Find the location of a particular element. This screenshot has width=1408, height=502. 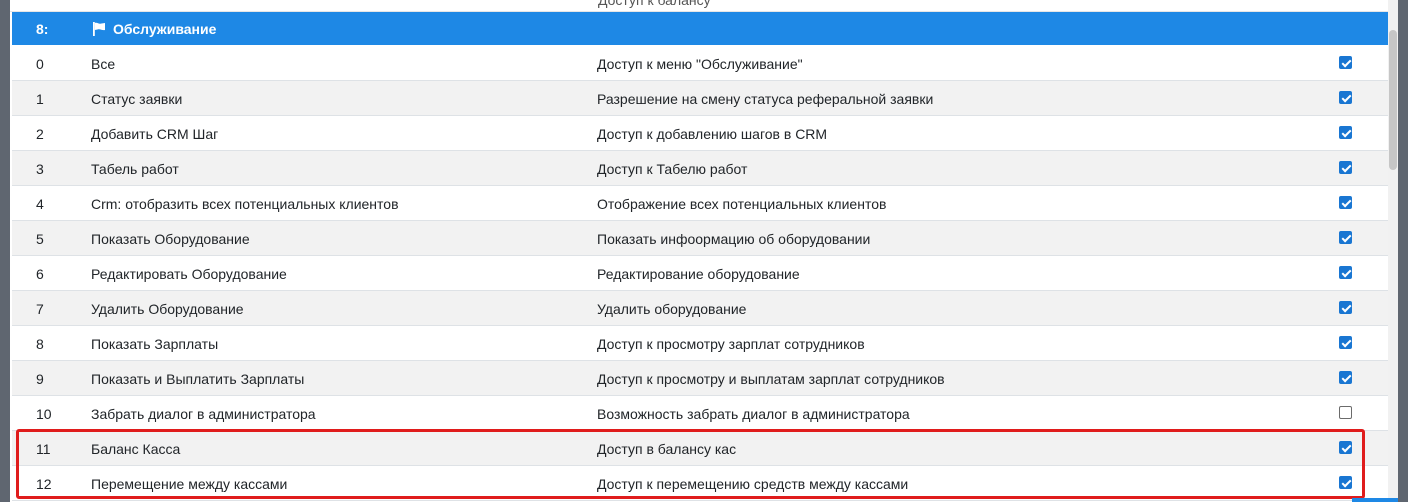

permission-description: Показать инфоормацию об оборудовании is located at coordinates (734, 239).